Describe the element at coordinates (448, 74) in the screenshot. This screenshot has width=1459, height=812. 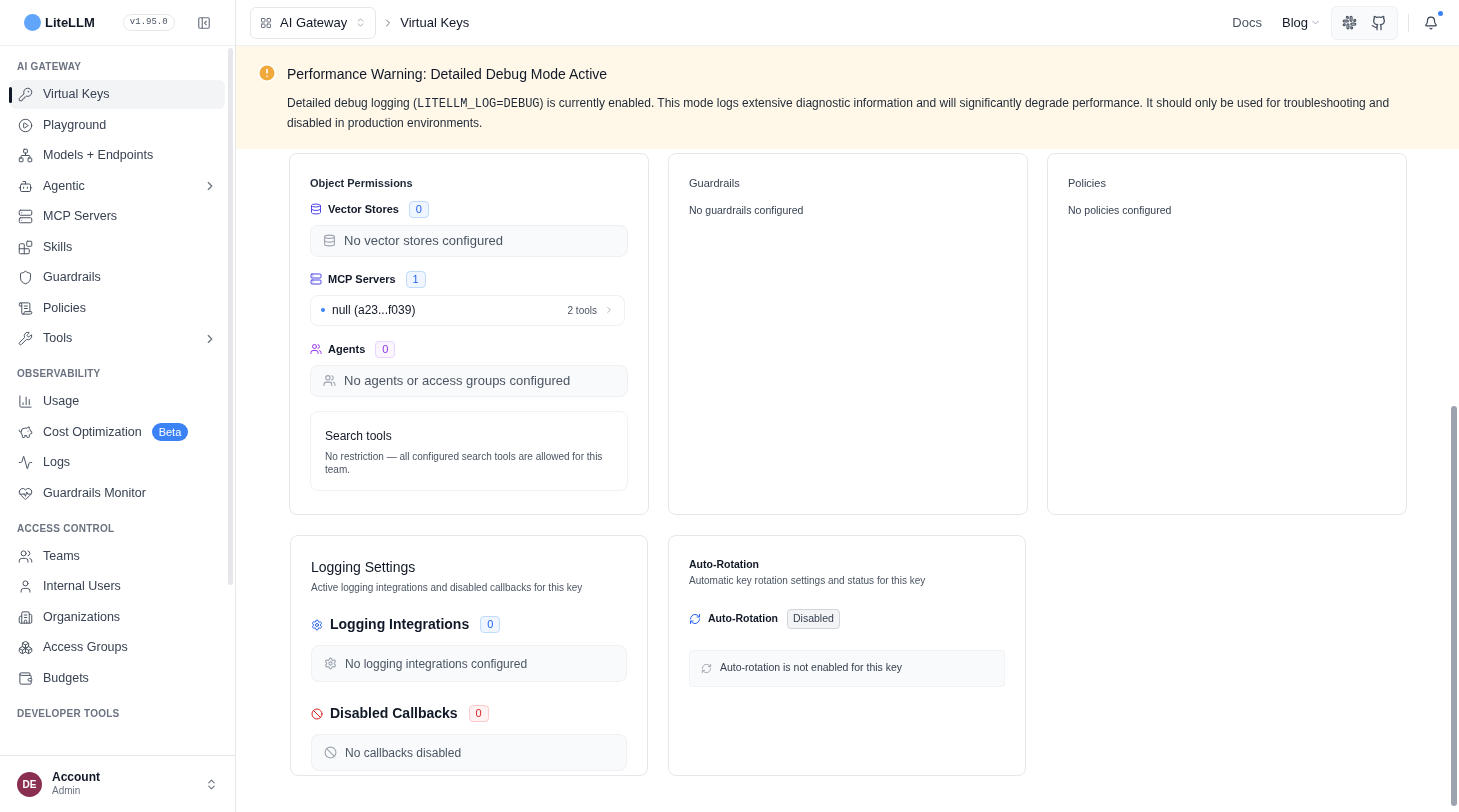
I see `warning-title: Performance Warning: Detailed Debug Mode Active` at that location.